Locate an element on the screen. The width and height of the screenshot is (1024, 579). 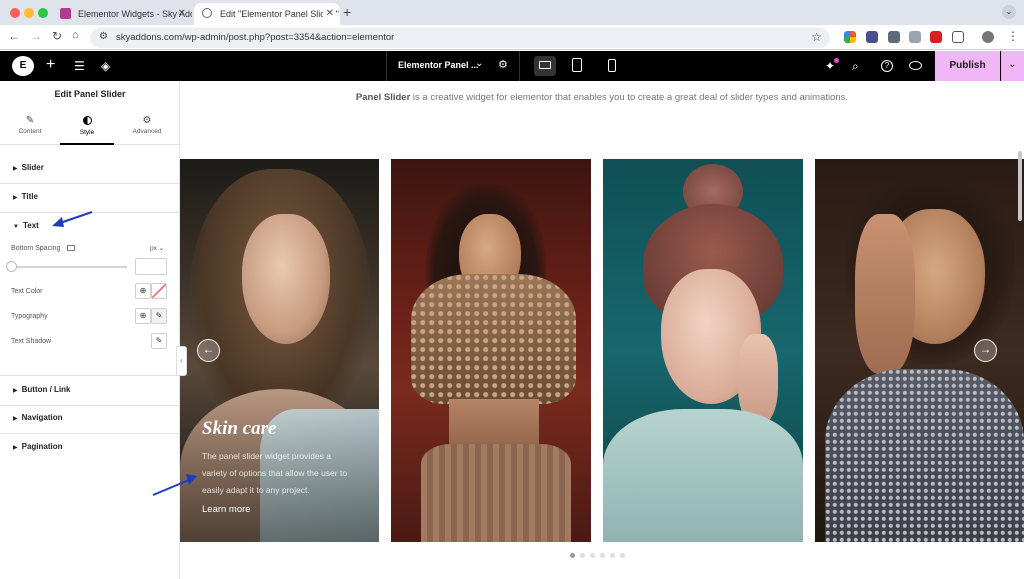
bottom-spacing-slider-track is located at coordinates (69, 267).